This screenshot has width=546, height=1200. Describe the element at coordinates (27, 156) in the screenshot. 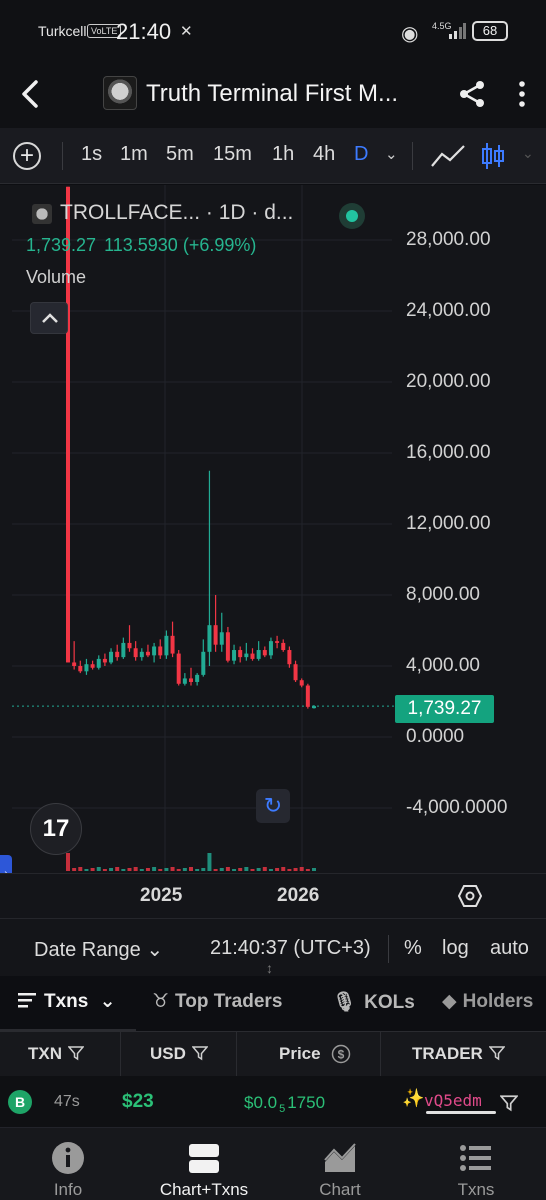

I see `add-indicator-button: +` at that location.